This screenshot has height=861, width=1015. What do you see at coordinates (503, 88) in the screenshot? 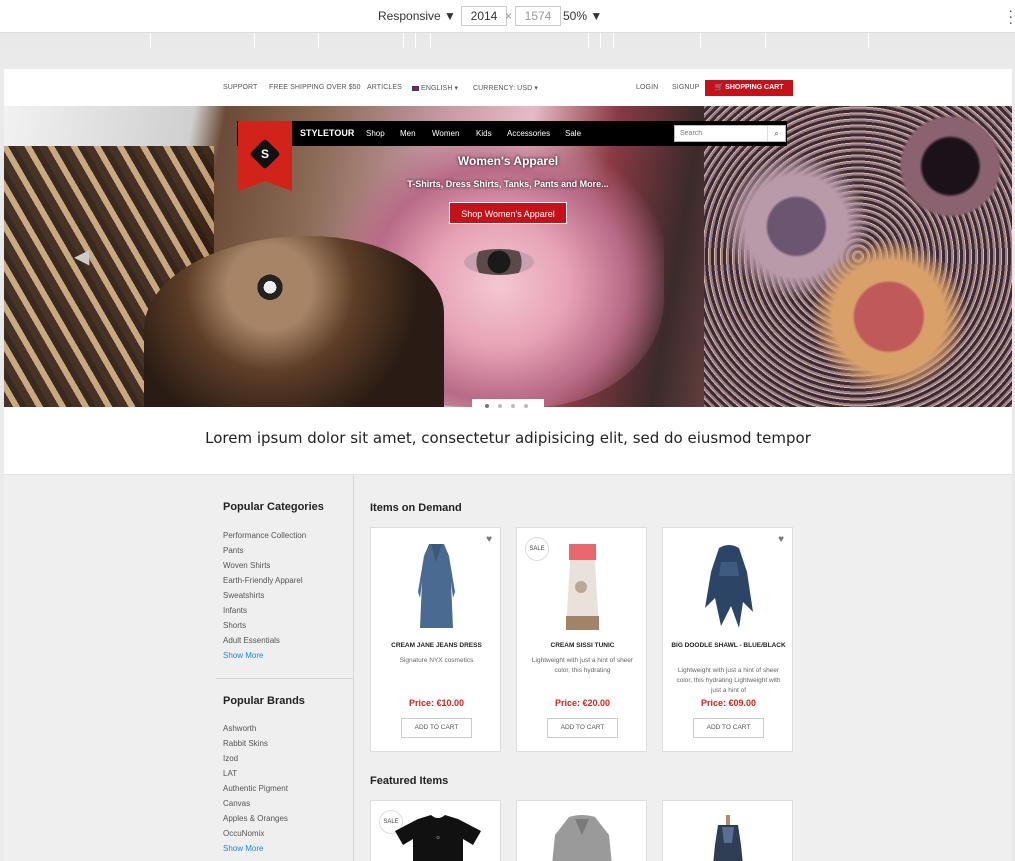
I see `currency-label: CURRENCY: USD` at bounding box center [503, 88].